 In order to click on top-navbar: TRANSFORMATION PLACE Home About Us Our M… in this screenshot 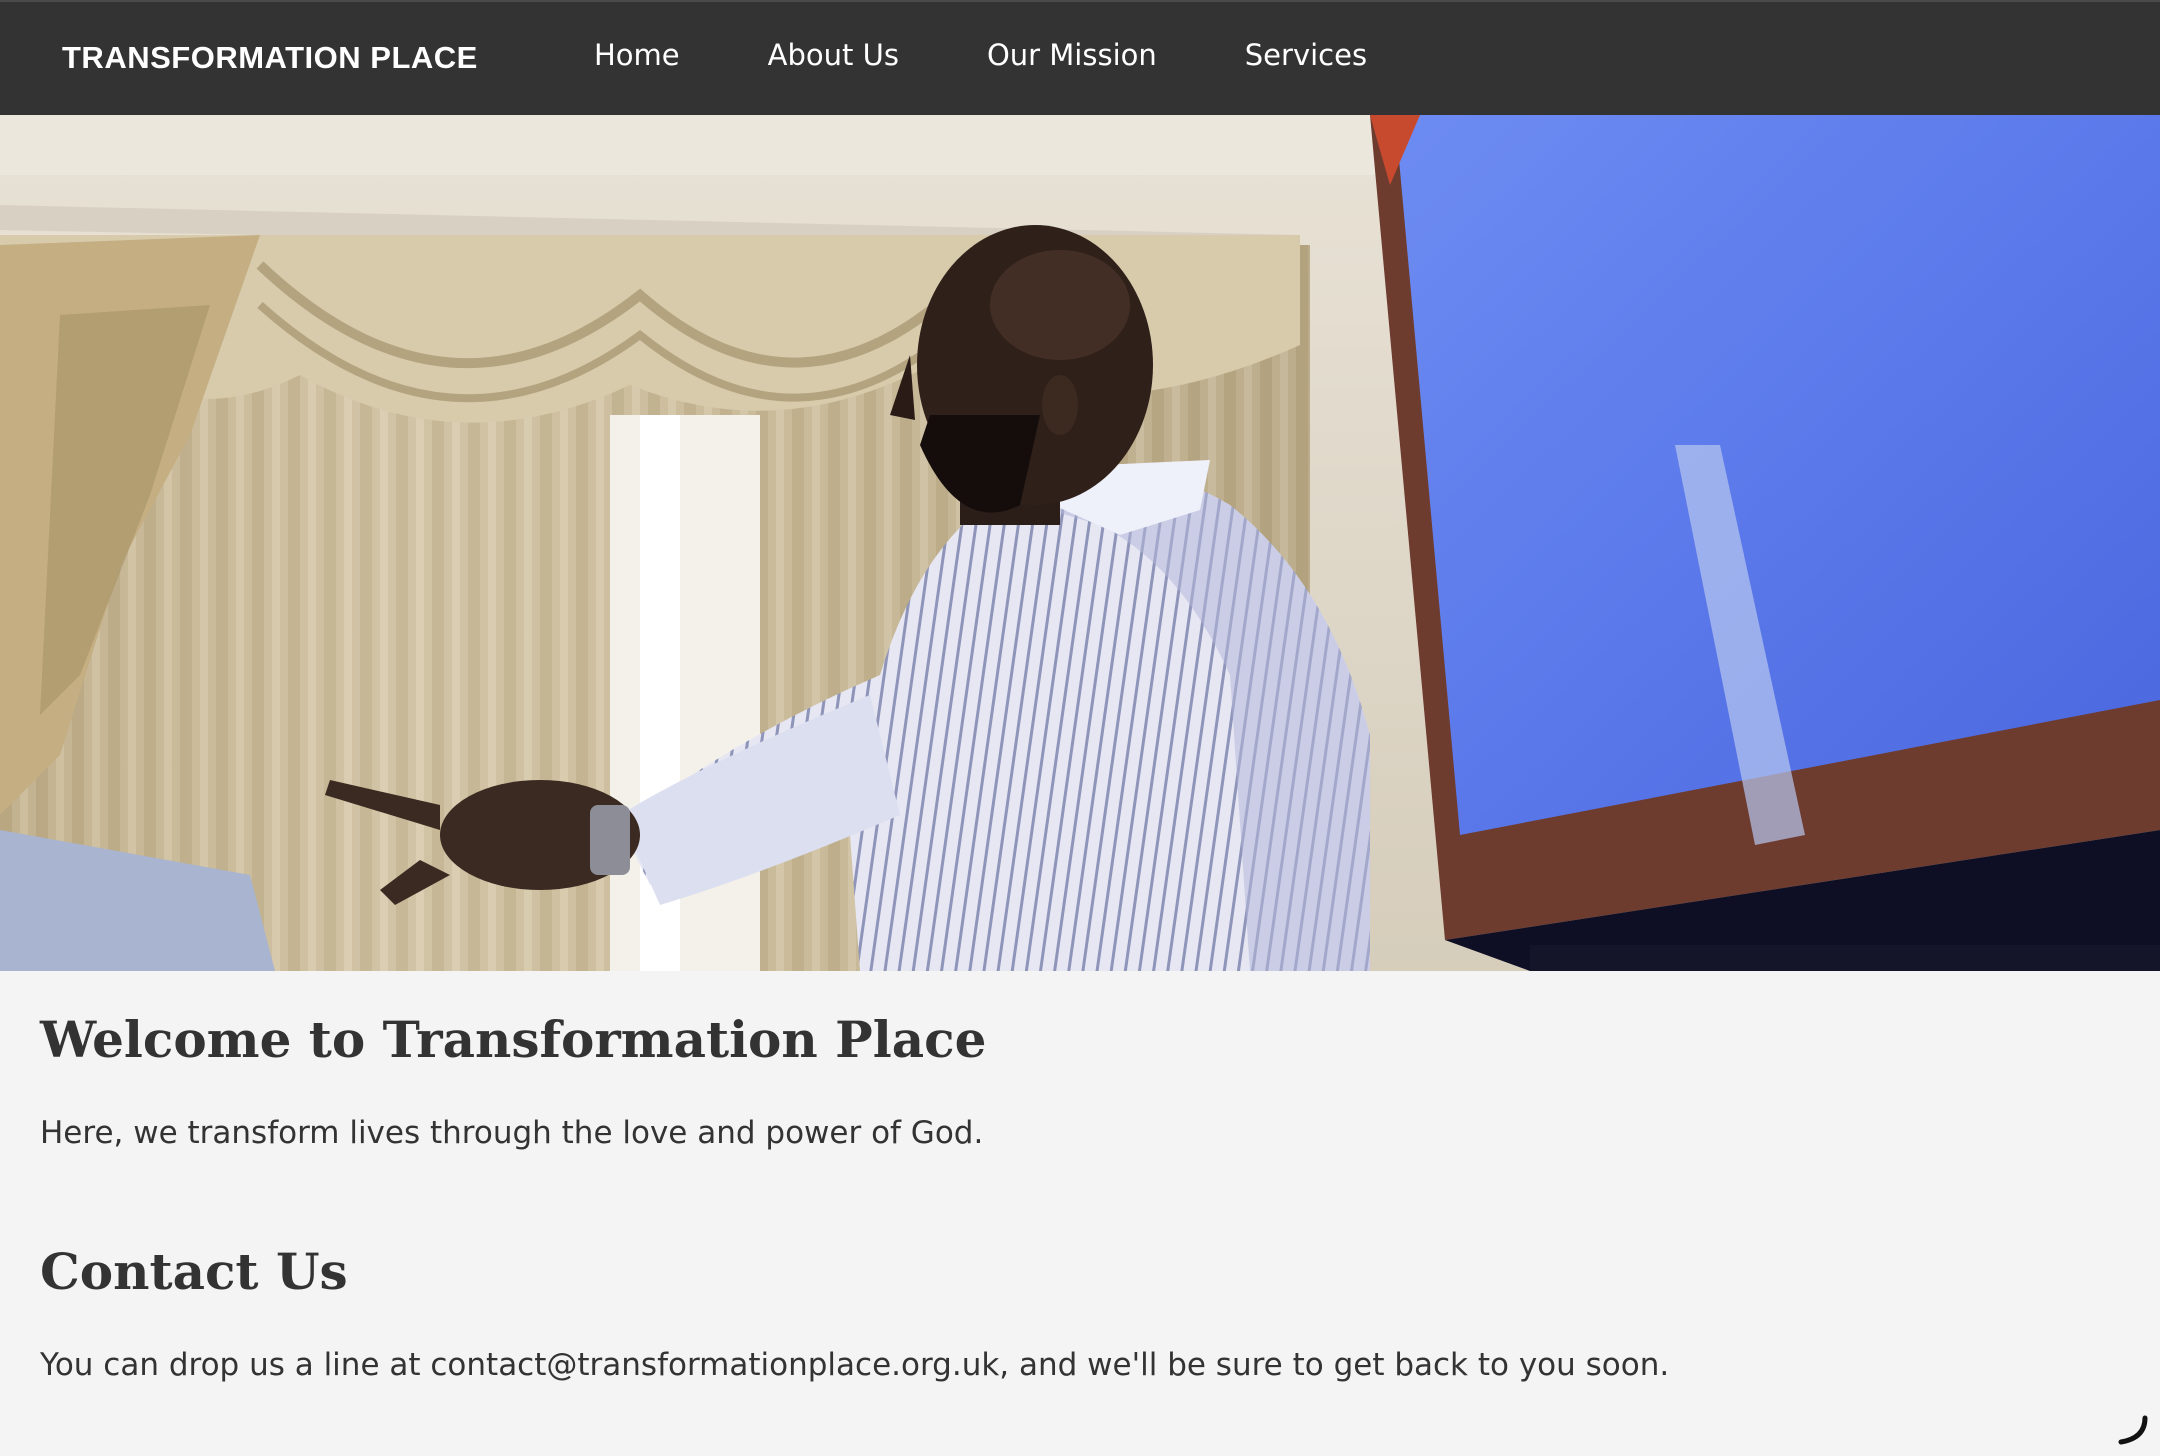, I will do `click(1080, 57)`.